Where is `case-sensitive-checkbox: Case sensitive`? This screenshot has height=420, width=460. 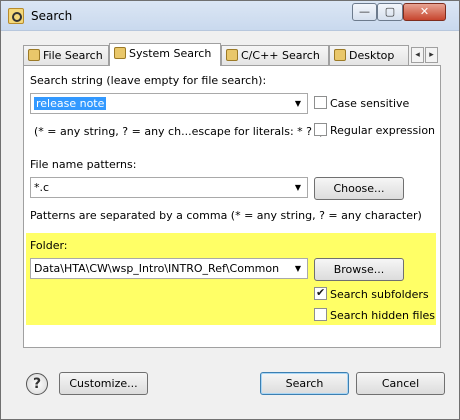 case-sensitive-checkbox: Case sensitive is located at coordinates (361, 104).